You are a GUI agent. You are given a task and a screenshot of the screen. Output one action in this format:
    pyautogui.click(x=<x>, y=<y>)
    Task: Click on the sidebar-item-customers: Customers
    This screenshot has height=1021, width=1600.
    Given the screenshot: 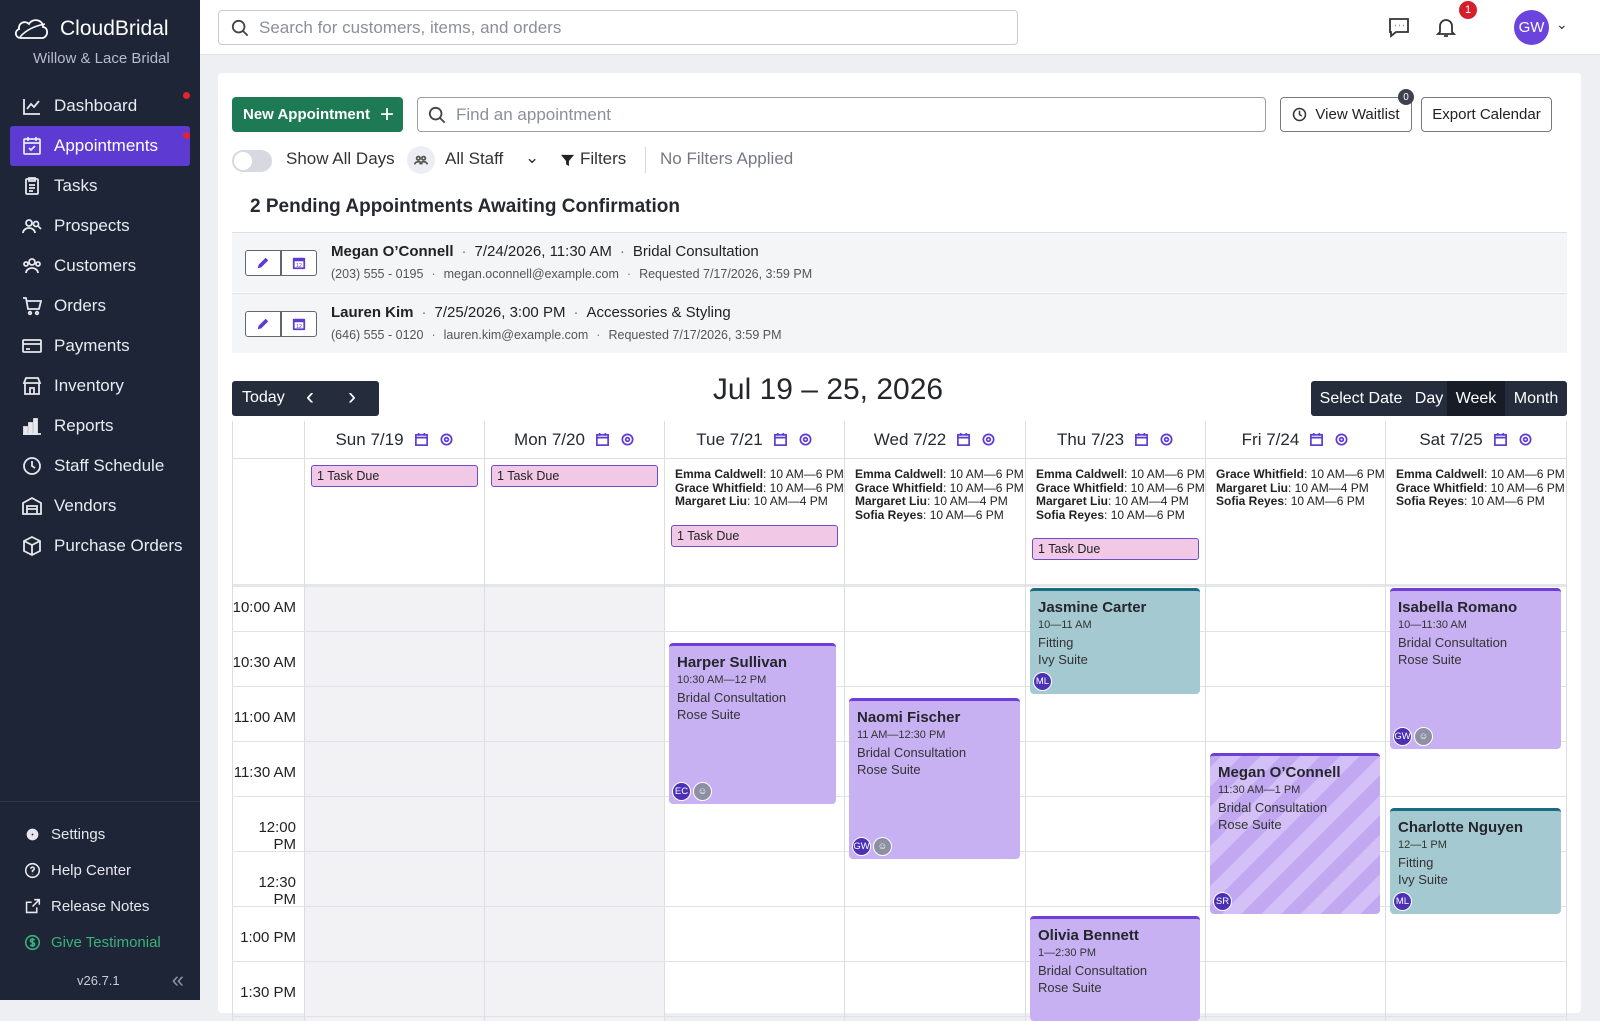 What is the action you would take?
    pyautogui.click(x=100, y=266)
    